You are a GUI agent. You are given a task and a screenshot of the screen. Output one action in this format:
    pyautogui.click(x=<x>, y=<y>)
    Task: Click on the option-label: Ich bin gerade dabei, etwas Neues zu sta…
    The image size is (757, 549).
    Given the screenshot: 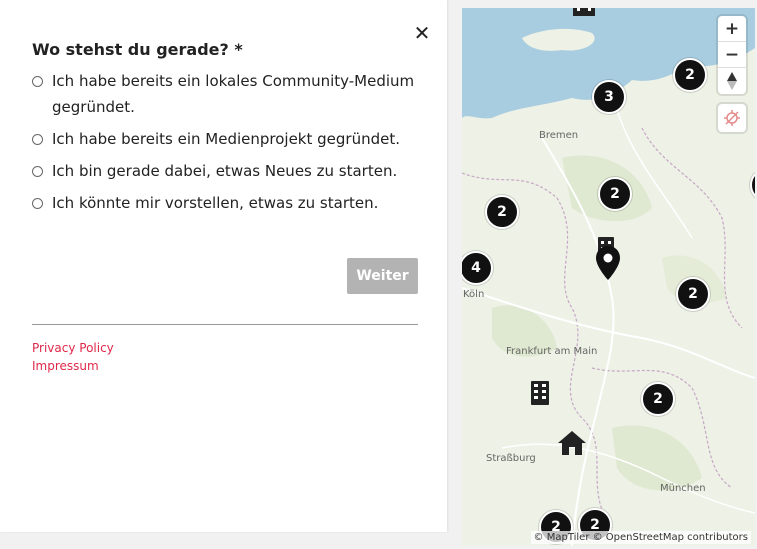 What is the action you would take?
    pyautogui.click(x=225, y=171)
    